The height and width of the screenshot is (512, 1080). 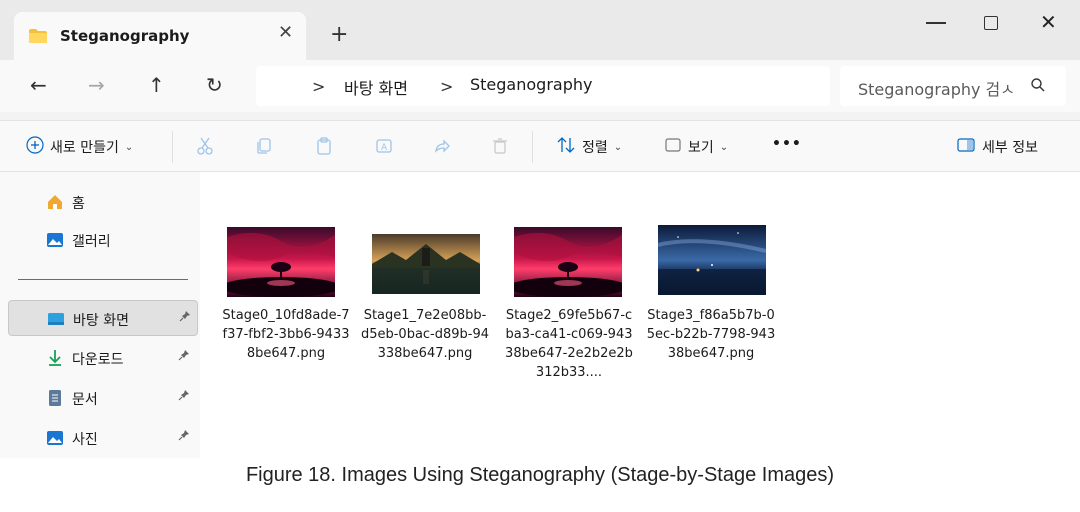 I want to click on new-button-label: 새로 만들기, so click(x=84, y=148).